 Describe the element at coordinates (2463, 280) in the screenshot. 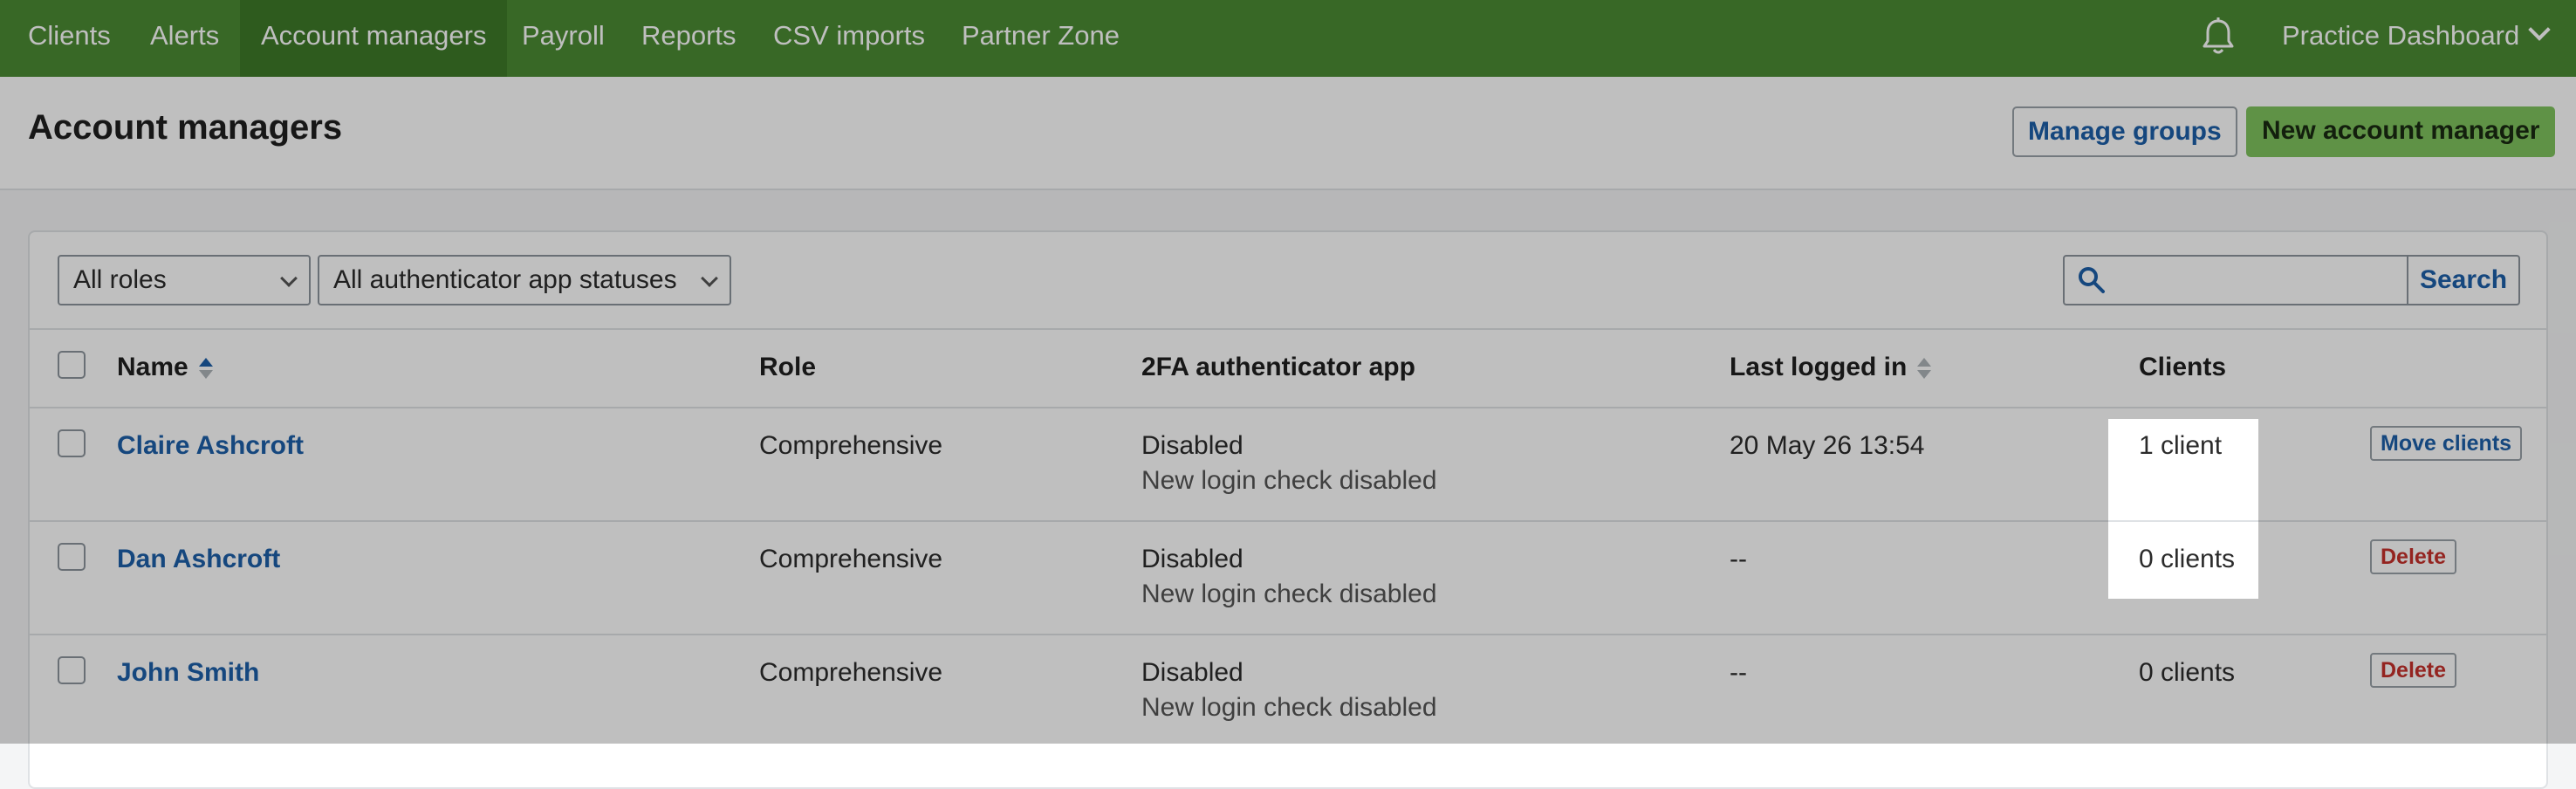

I see `search-button: Search` at that location.